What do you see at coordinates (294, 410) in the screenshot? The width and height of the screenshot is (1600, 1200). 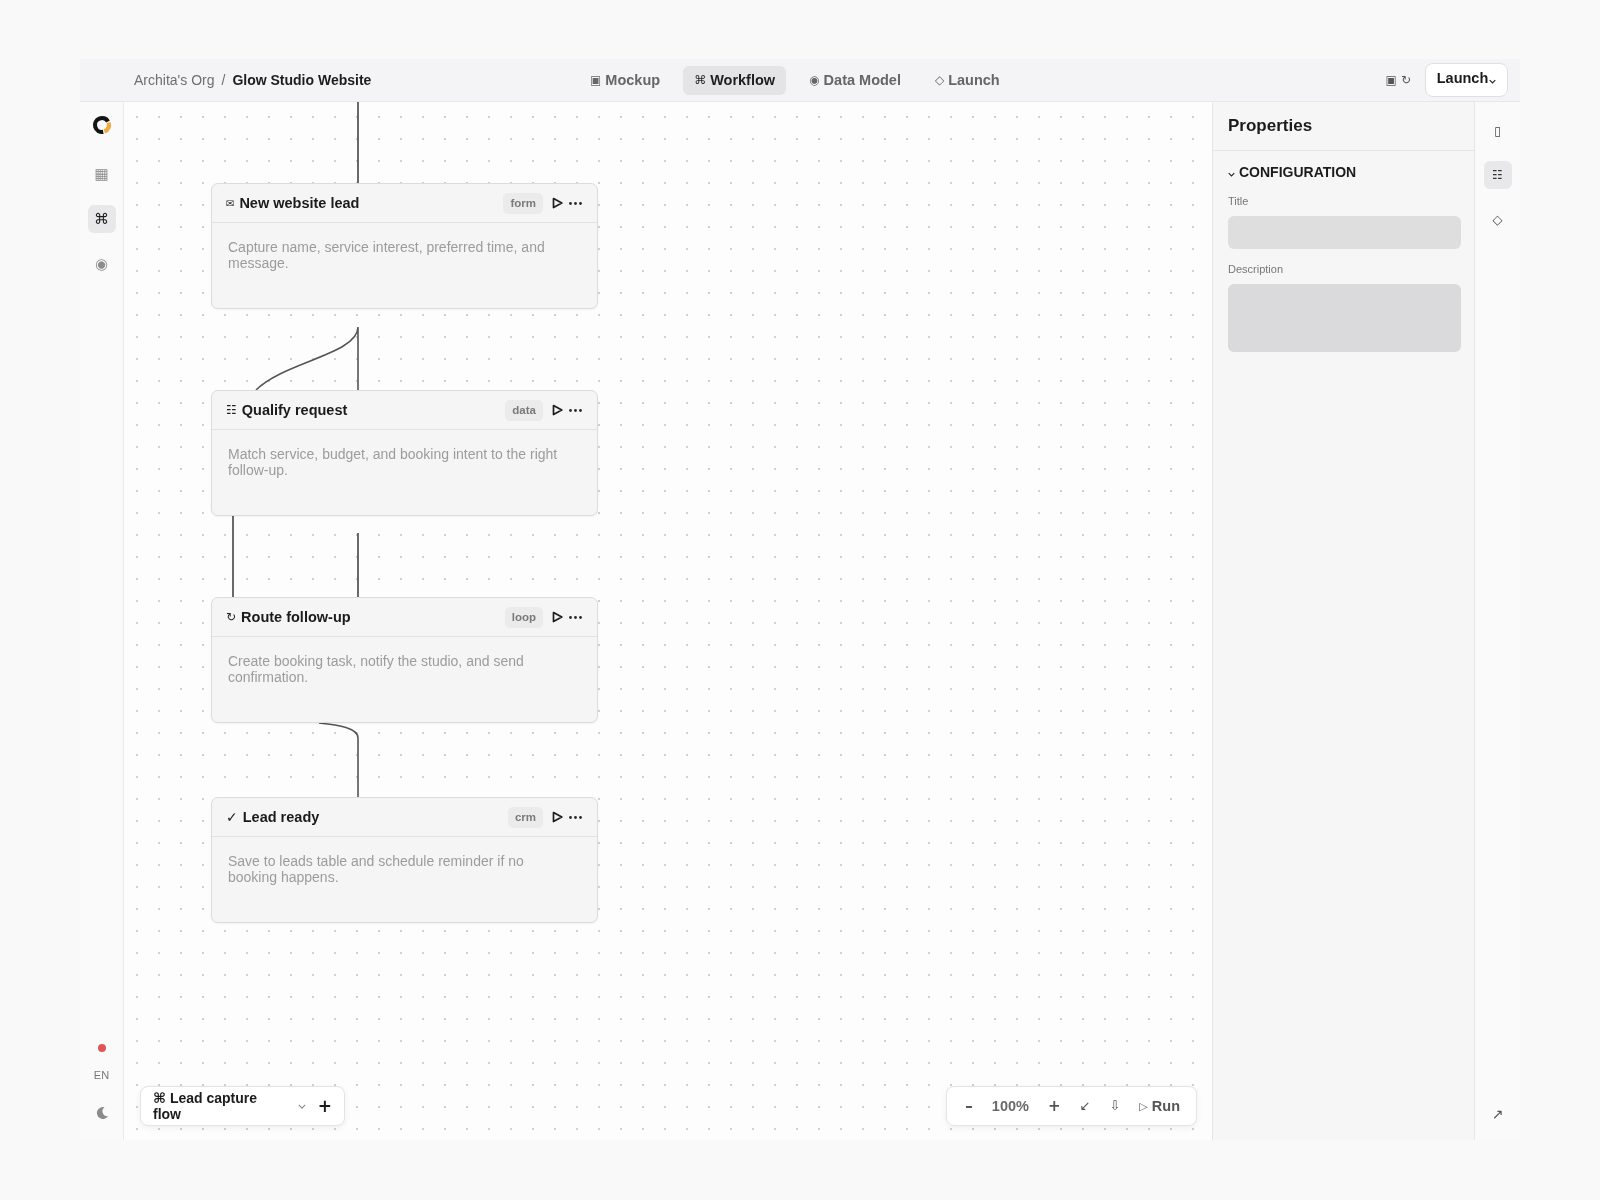 I see `node-title: Qualify request` at bounding box center [294, 410].